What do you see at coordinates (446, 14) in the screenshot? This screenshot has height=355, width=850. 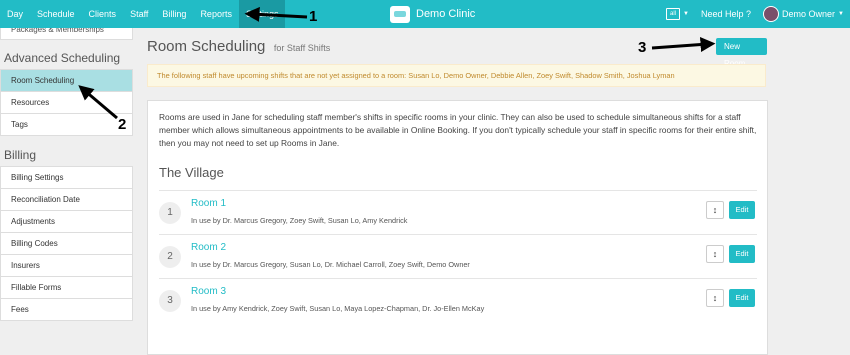 I see `clinic-name: Demo Clinic` at bounding box center [446, 14].